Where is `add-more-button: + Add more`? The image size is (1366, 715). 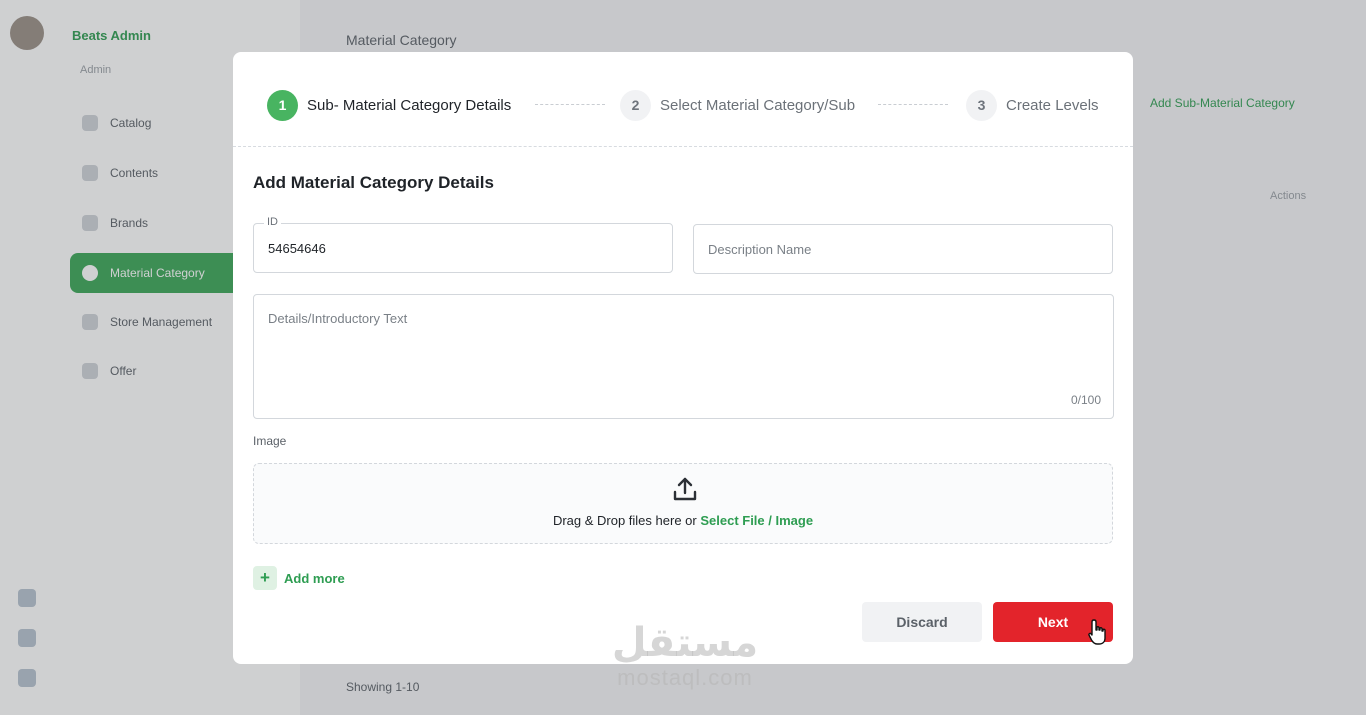 add-more-button: + Add more is located at coordinates (299, 578).